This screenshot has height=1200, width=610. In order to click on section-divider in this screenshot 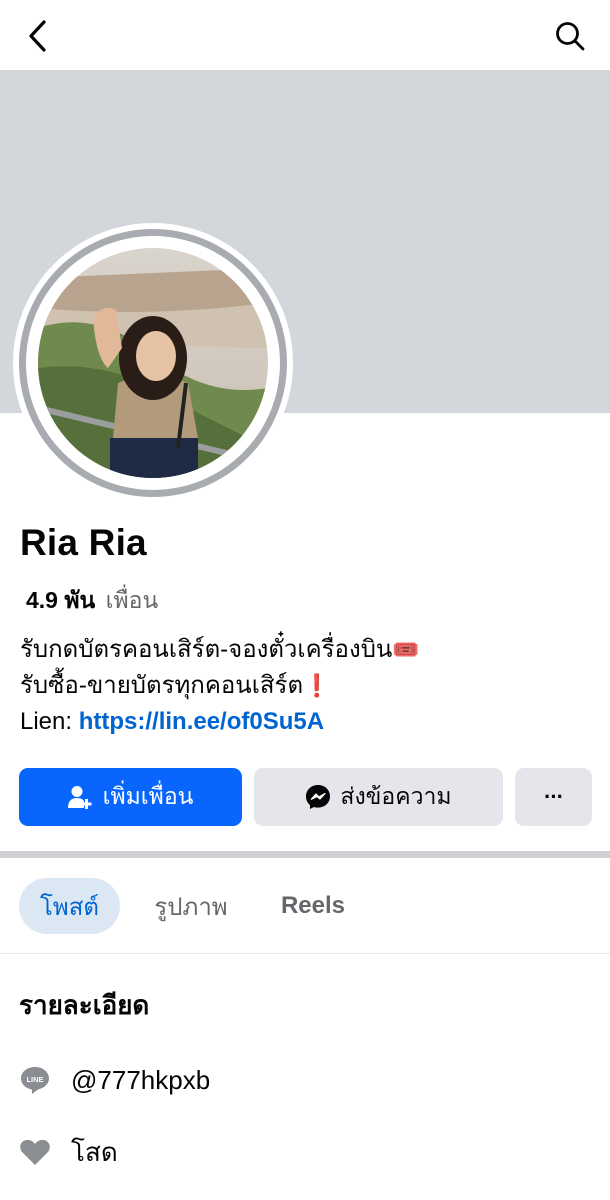, I will do `click(305, 854)`.